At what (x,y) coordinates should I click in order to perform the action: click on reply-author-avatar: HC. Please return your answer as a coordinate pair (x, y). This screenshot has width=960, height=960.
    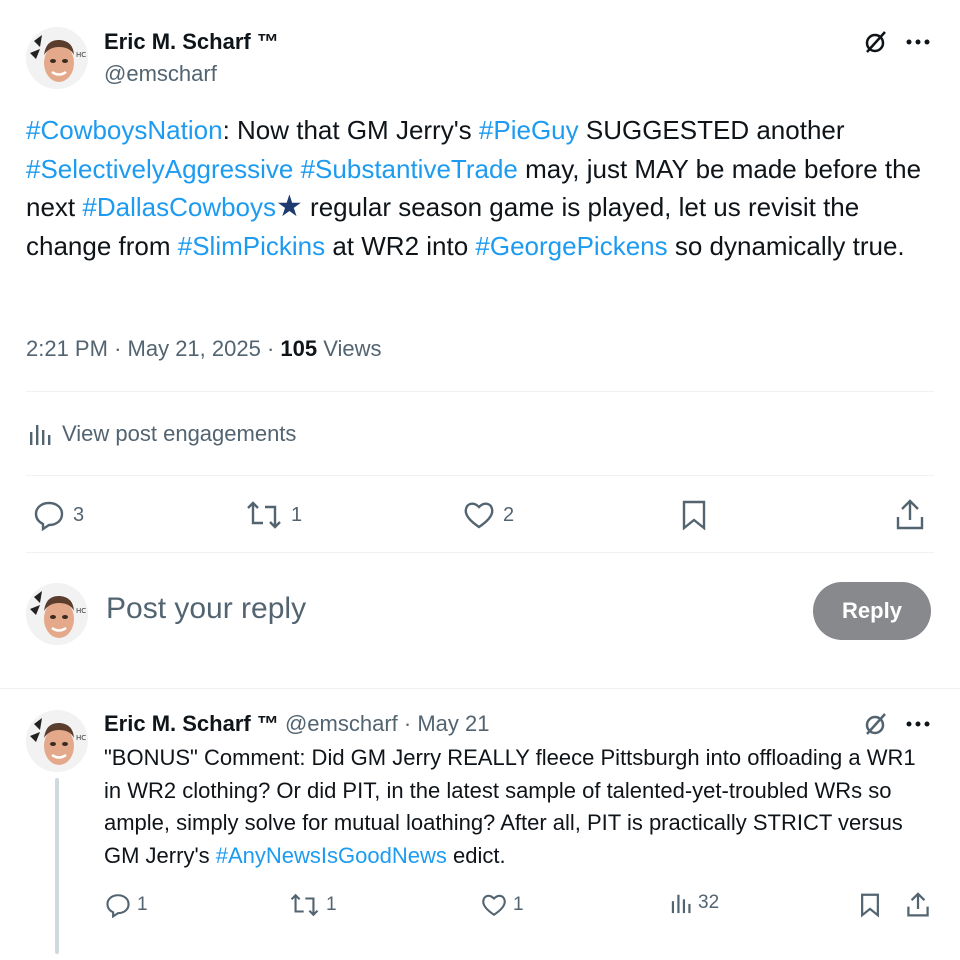
    Looking at the image, I should click on (57, 741).